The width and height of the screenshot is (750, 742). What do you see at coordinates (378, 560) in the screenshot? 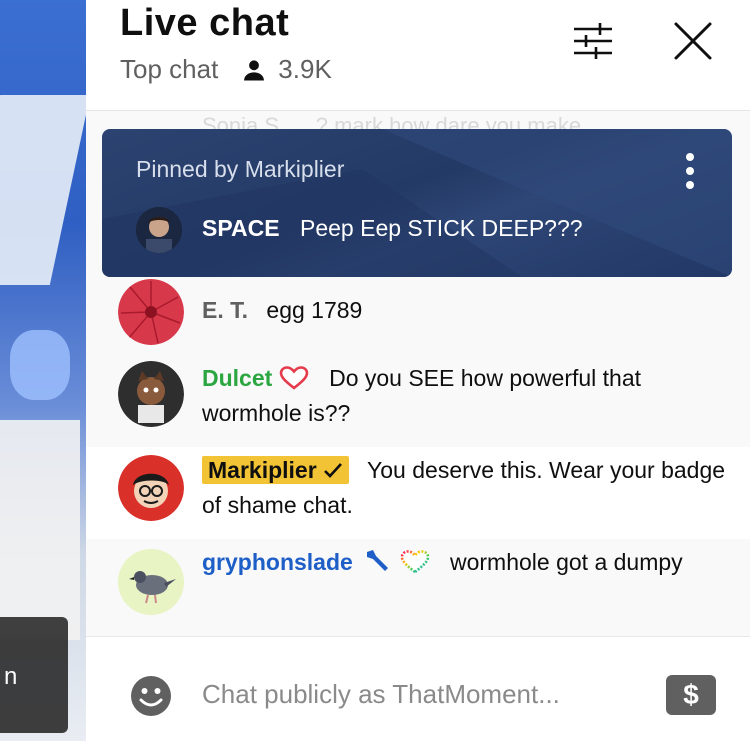
I see `wrench-icon` at bounding box center [378, 560].